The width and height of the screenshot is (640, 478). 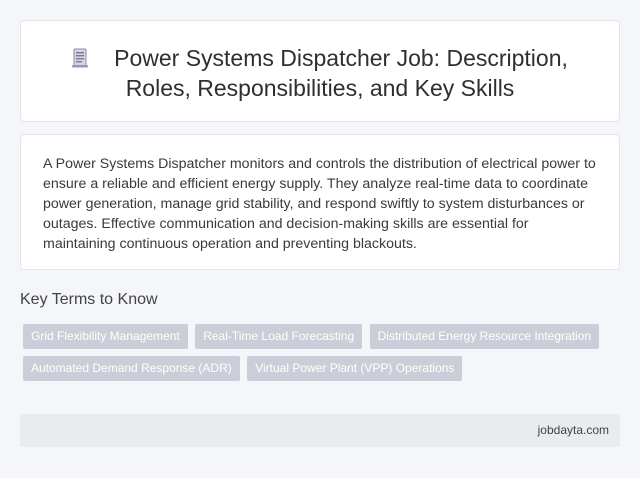 I want to click on footer-site-link: jobdayta.com, so click(x=573, y=430).